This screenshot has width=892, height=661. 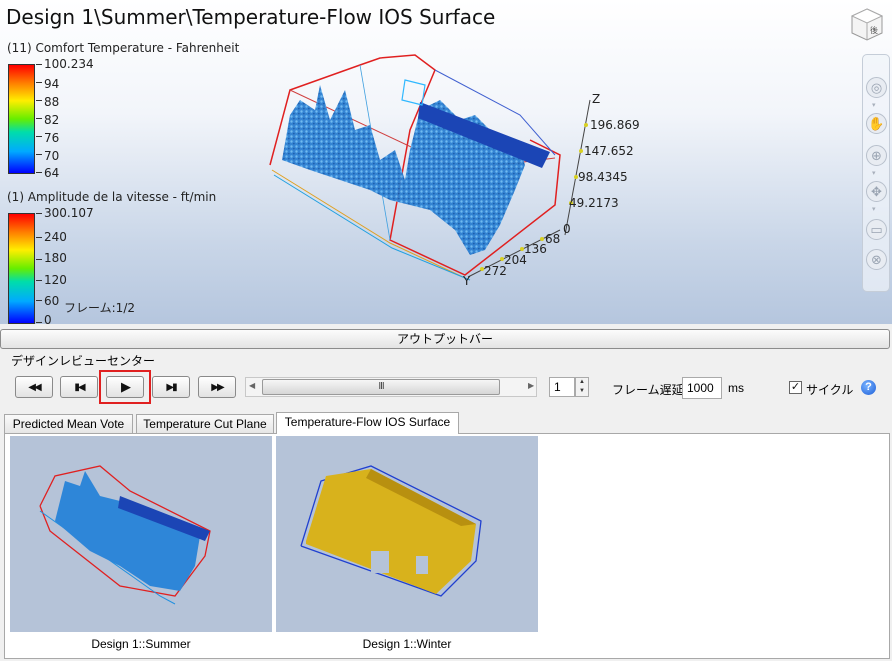 What do you see at coordinates (83, 361) in the screenshot?
I see `design-review-center-label: デザインレビューセンター` at bounding box center [83, 361].